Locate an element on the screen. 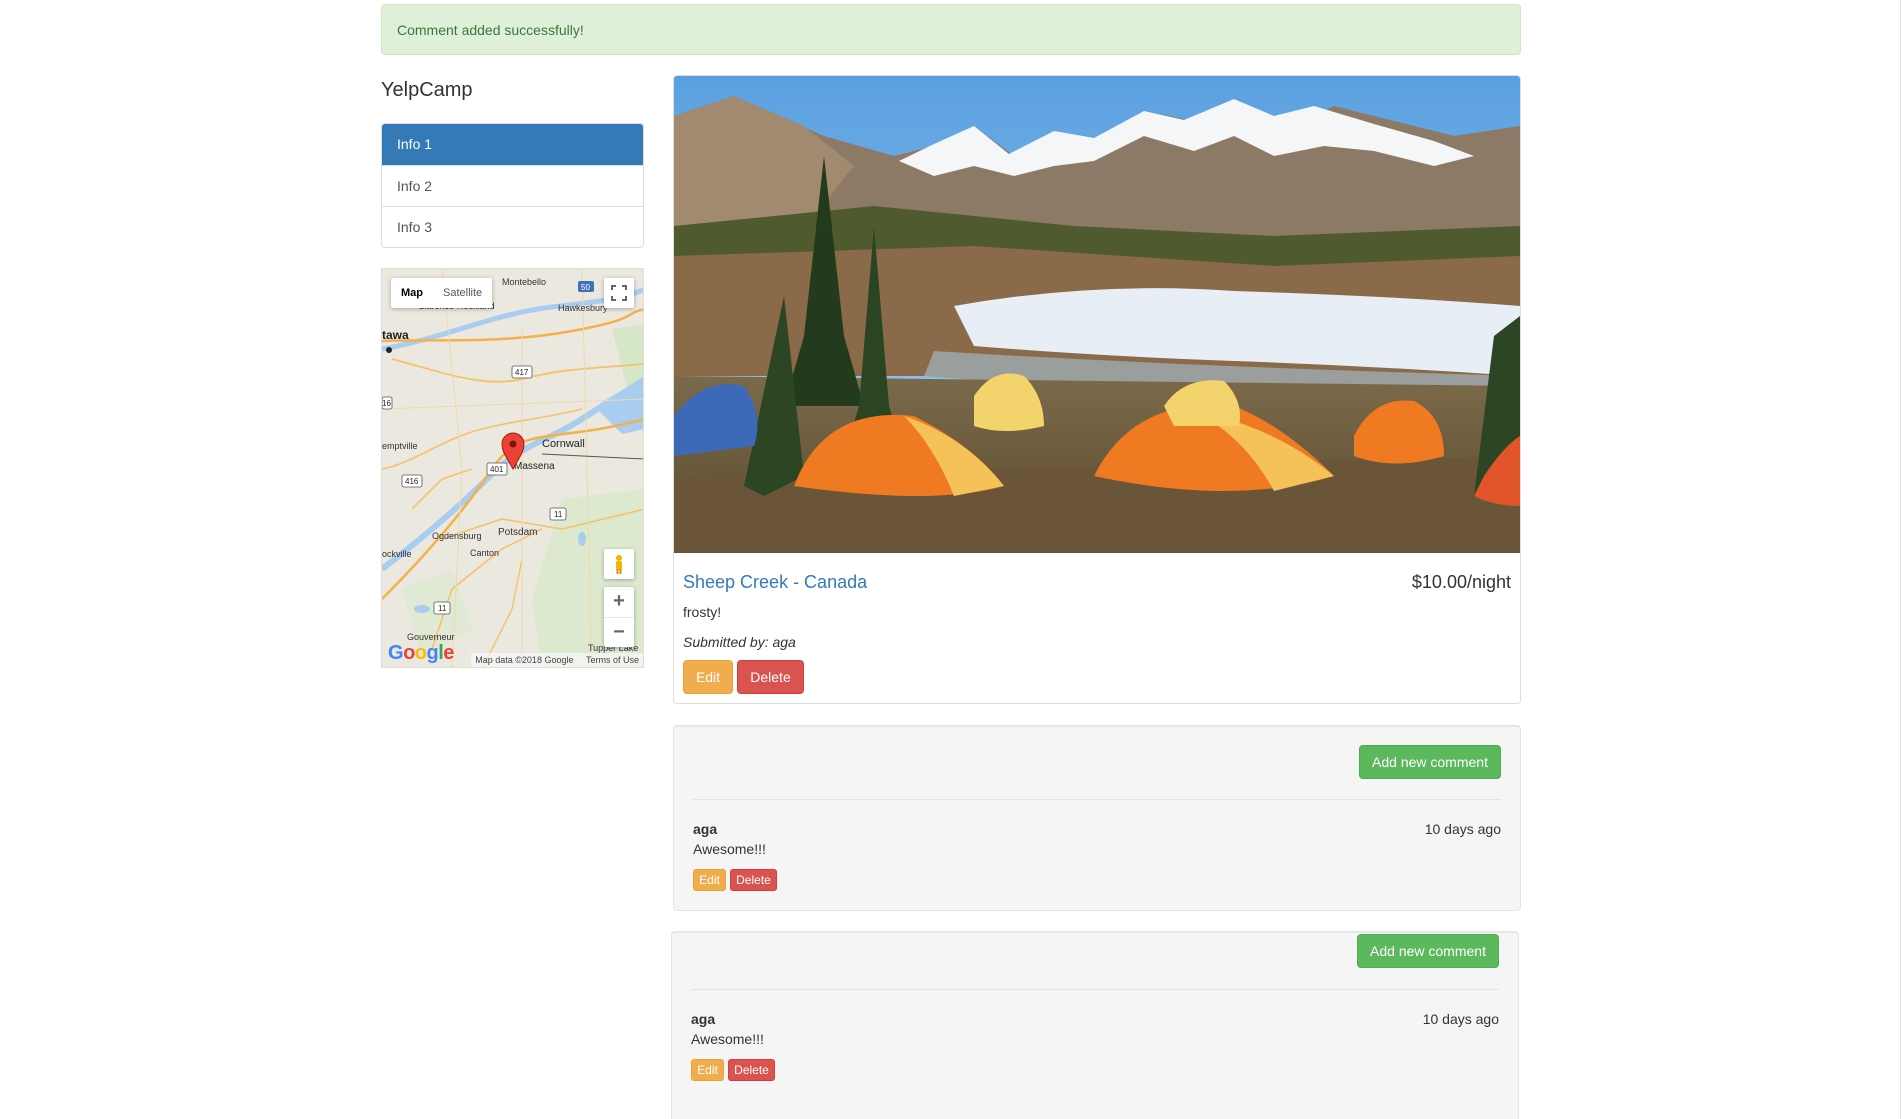  map-label-massena: Massena is located at coordinates (534, 466).